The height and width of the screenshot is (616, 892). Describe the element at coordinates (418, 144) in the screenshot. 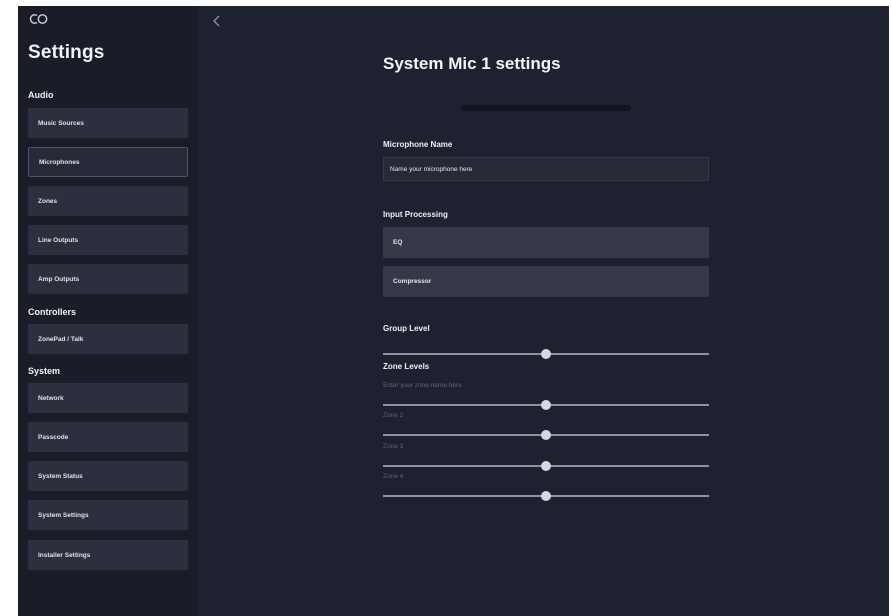

I see `microphone-name-label: Microphone Name` at that location.